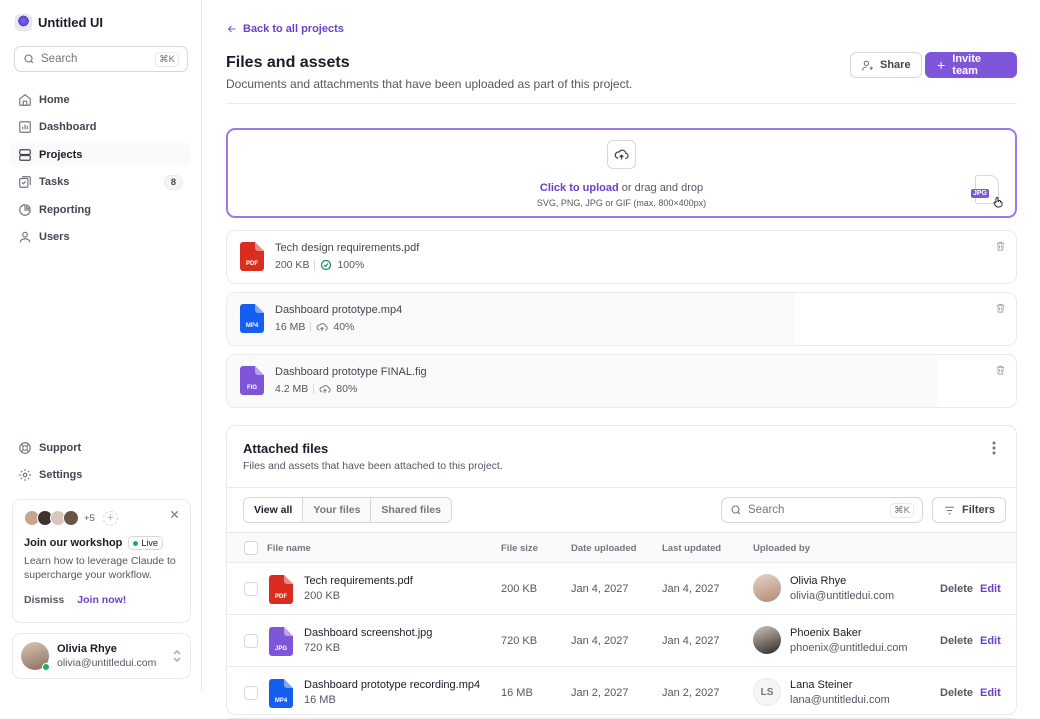 Image resolution: width=1040 pixels, height=719 pixels. I want to click on sidebar-item-support: Support, so click(100, 448).